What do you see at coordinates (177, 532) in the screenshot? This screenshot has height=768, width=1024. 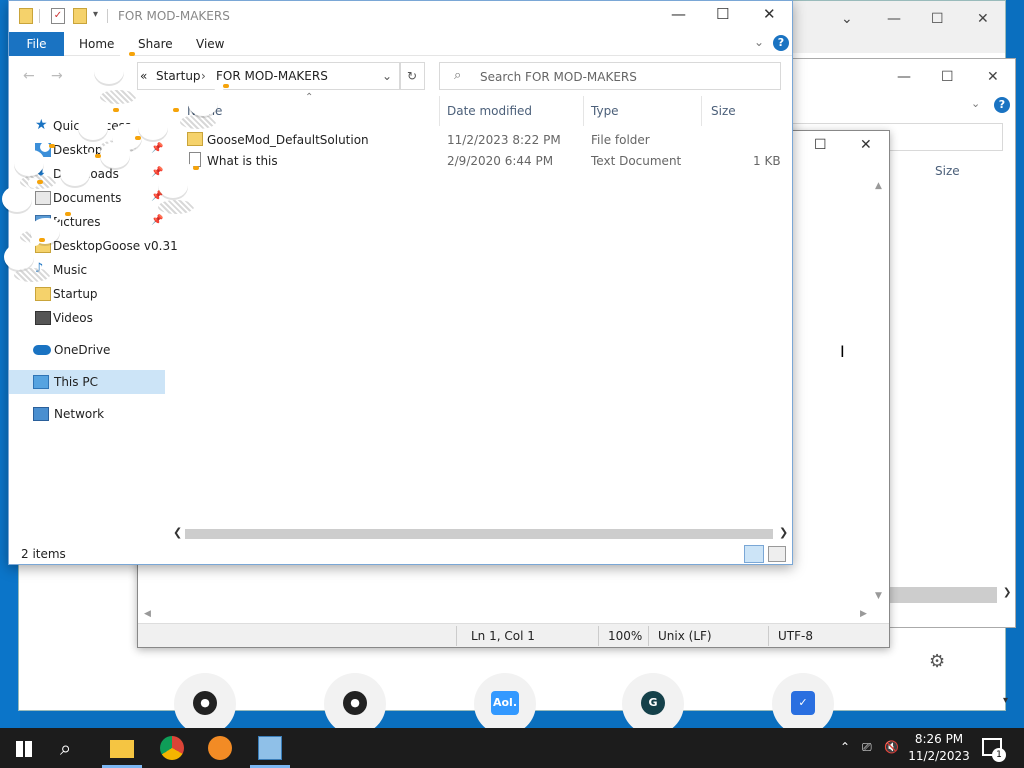 I see `scroll-left-icon: ❮` at bounding box center [177, 532].